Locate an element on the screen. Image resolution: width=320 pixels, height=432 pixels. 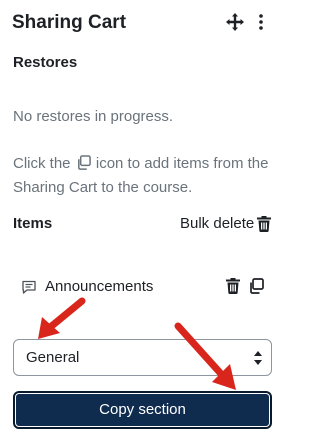
hint-text-before: Click the is located at coordinates (42, 163).